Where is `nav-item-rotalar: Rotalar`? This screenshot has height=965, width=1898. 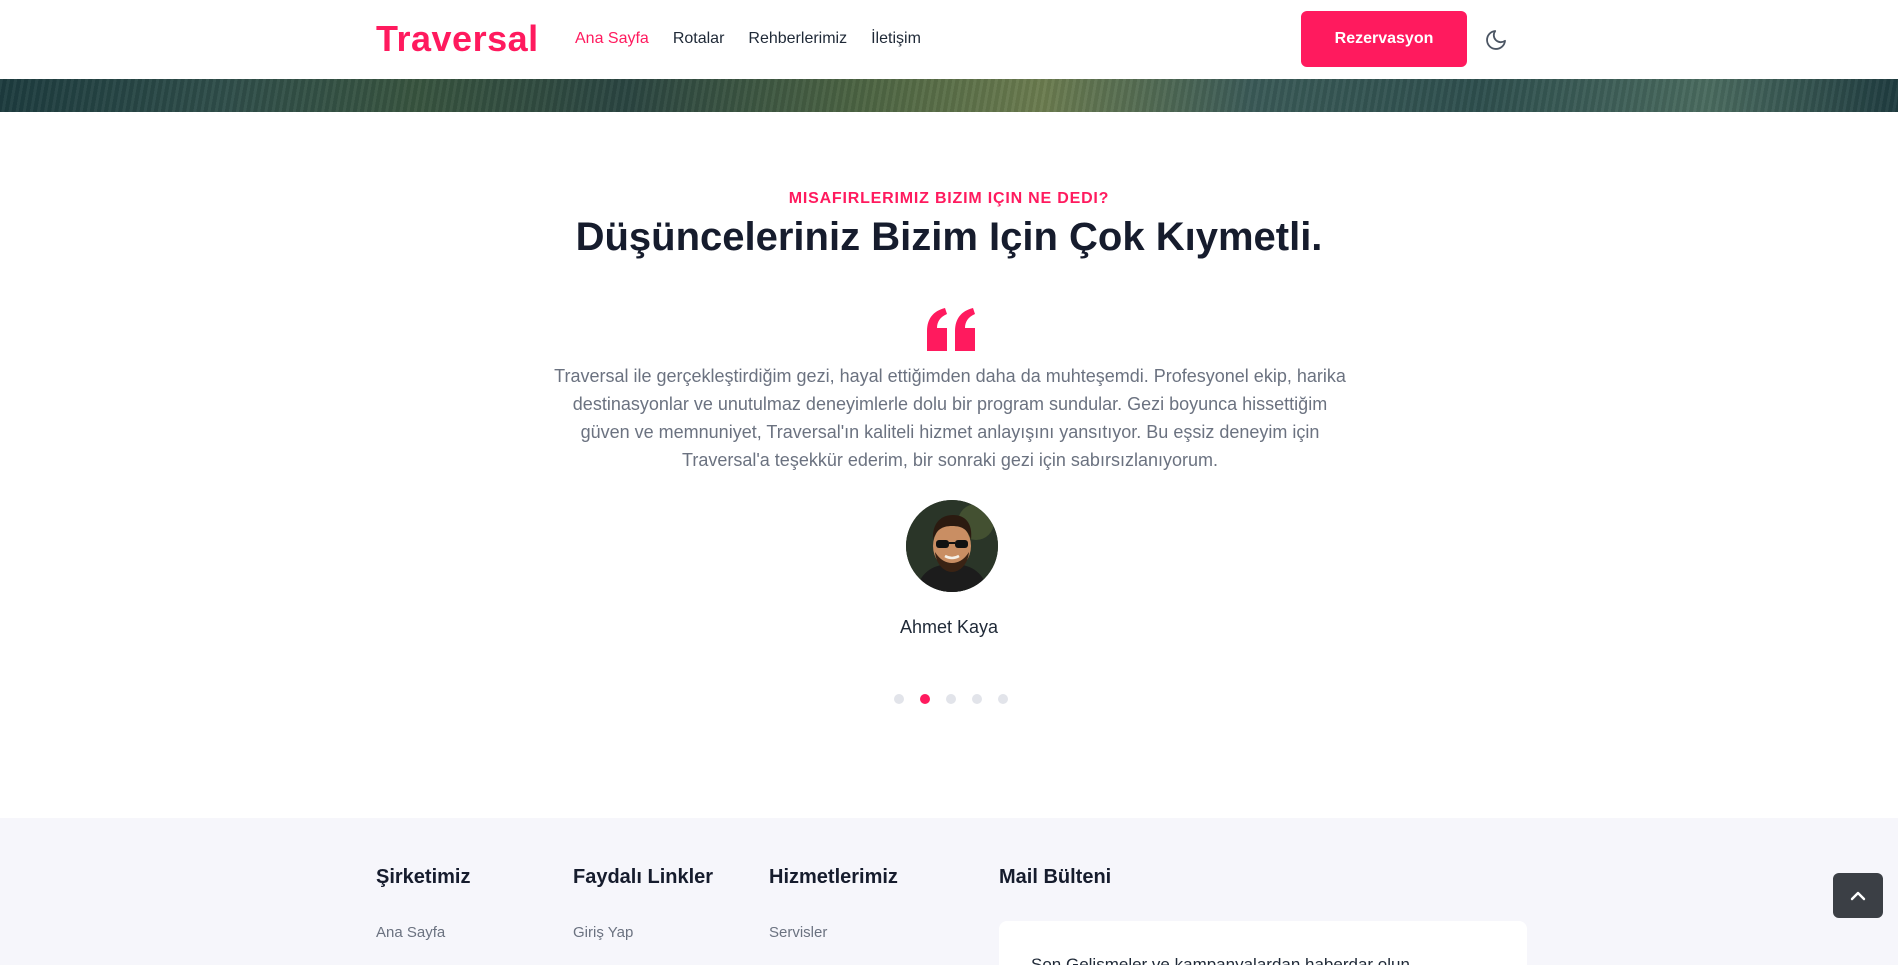 nav-item-rotalar: Rotalar is located at coordinates (699, 39).